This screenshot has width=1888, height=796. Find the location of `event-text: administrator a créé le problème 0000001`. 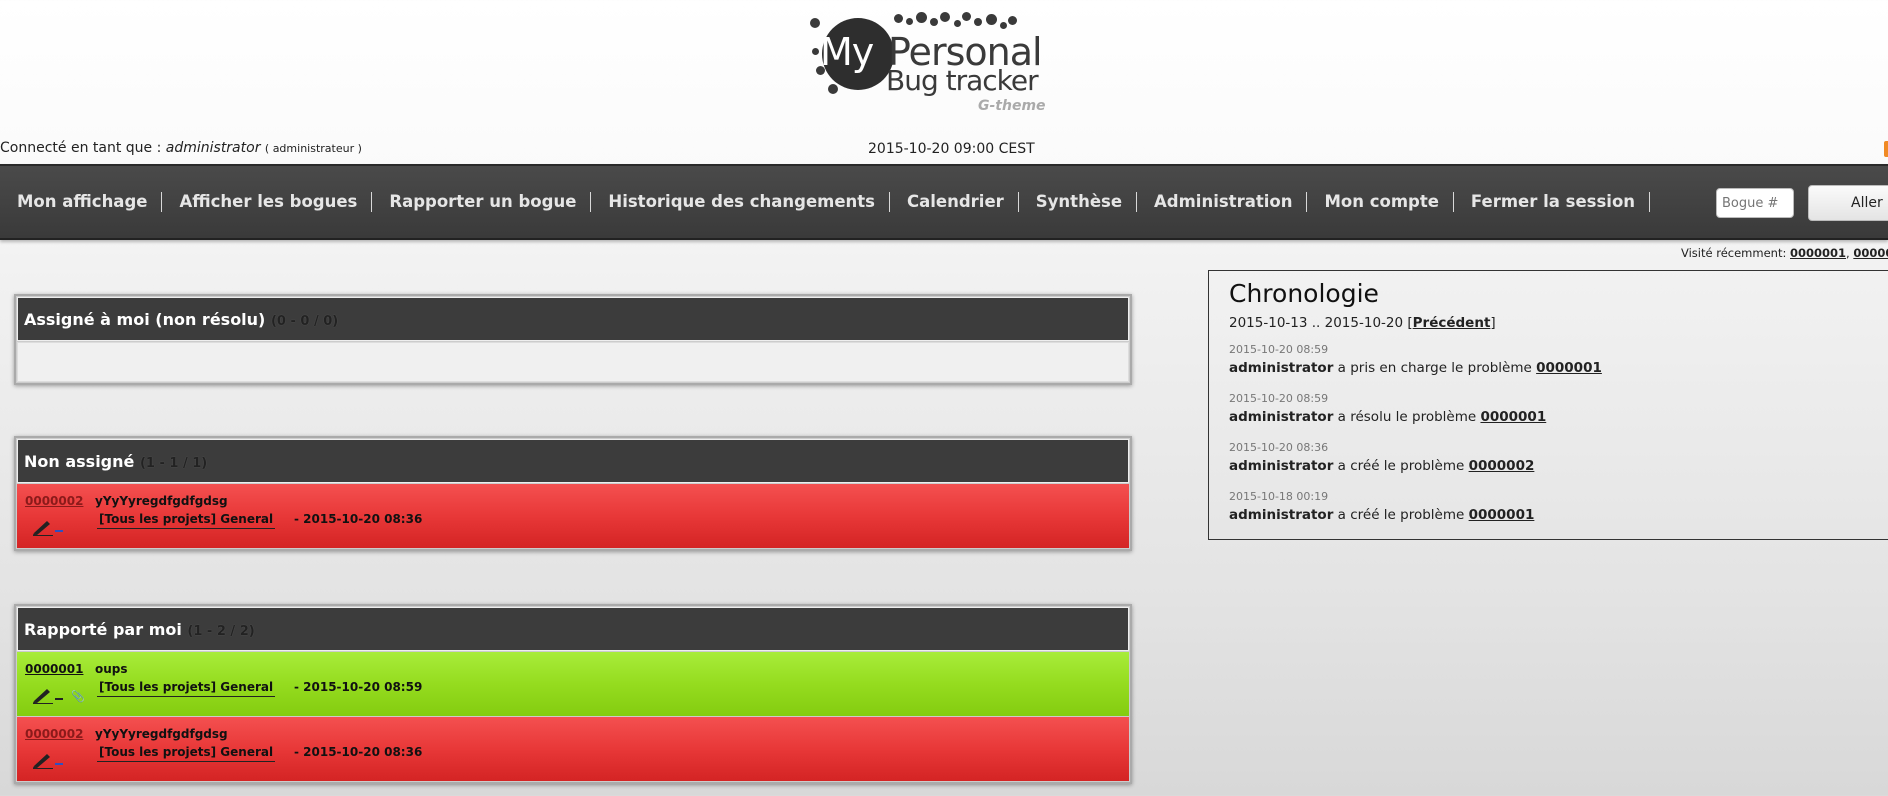

event-text: administrator a créé le problème 0000001 is located at coordinates (1381, 515).